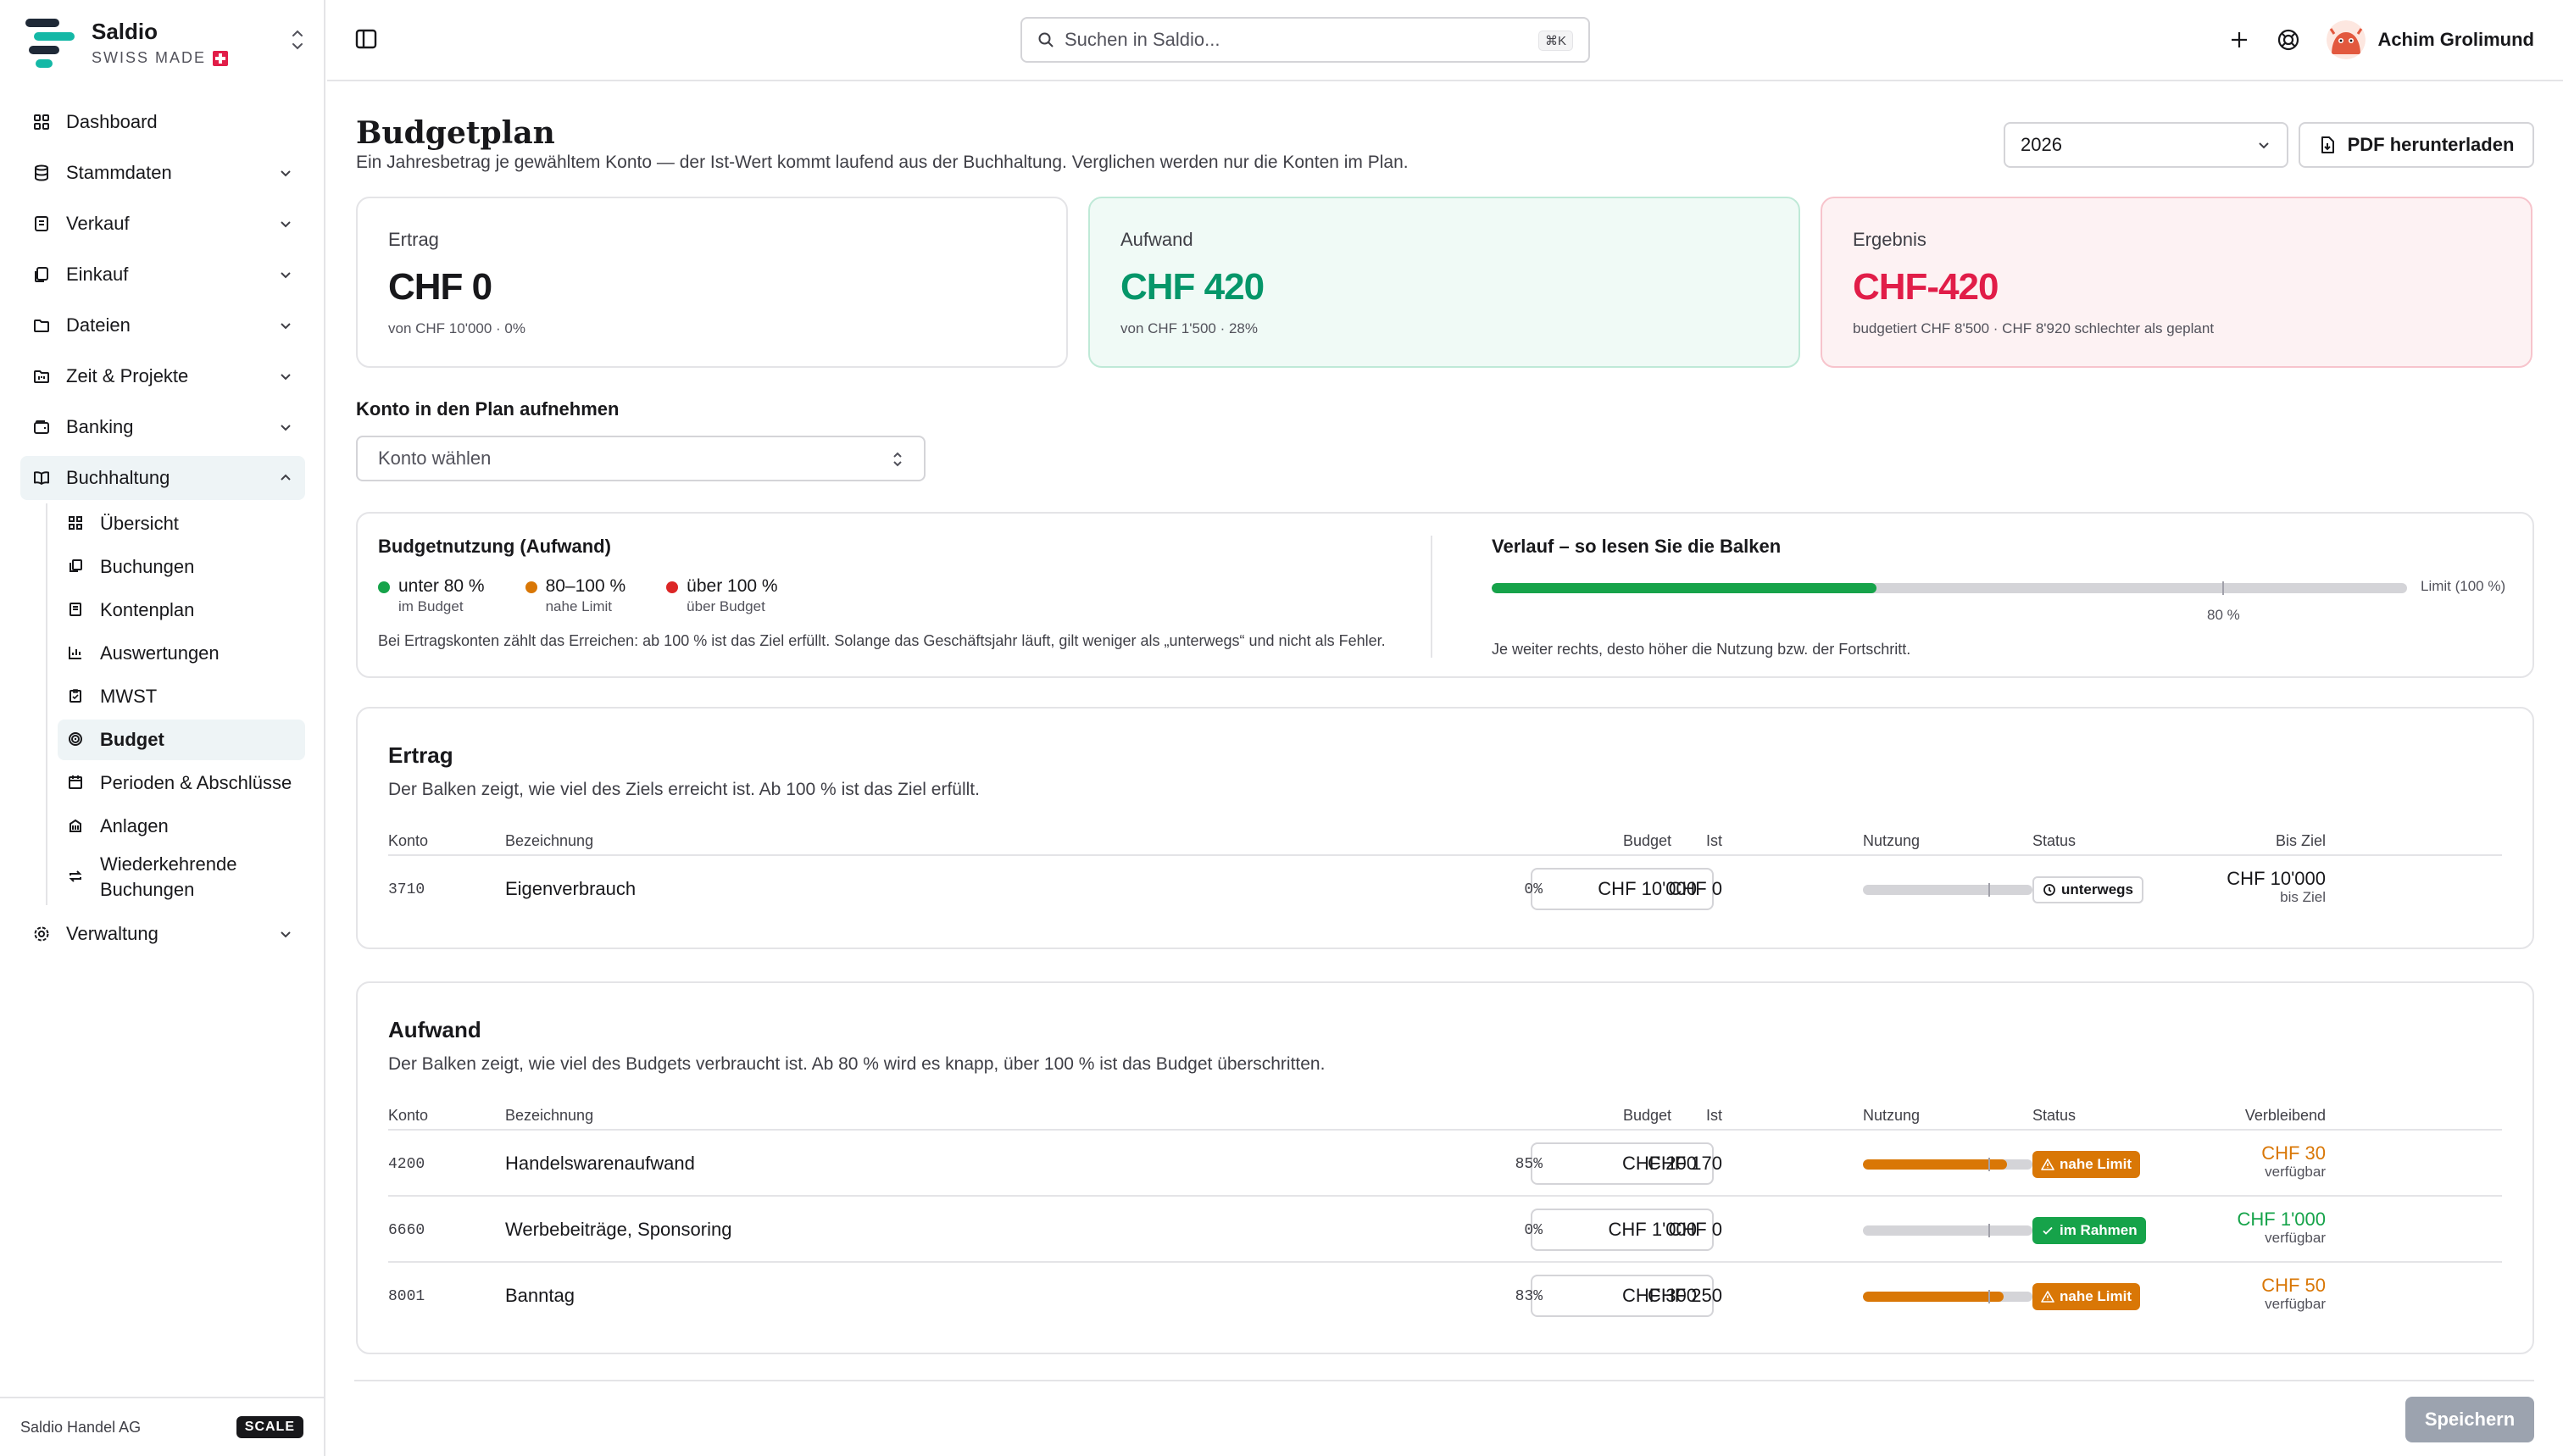  Describe the element at coordinates (2281, 1219) in the screenshot. I see `remaining-value: CHF 1'000` at that location.